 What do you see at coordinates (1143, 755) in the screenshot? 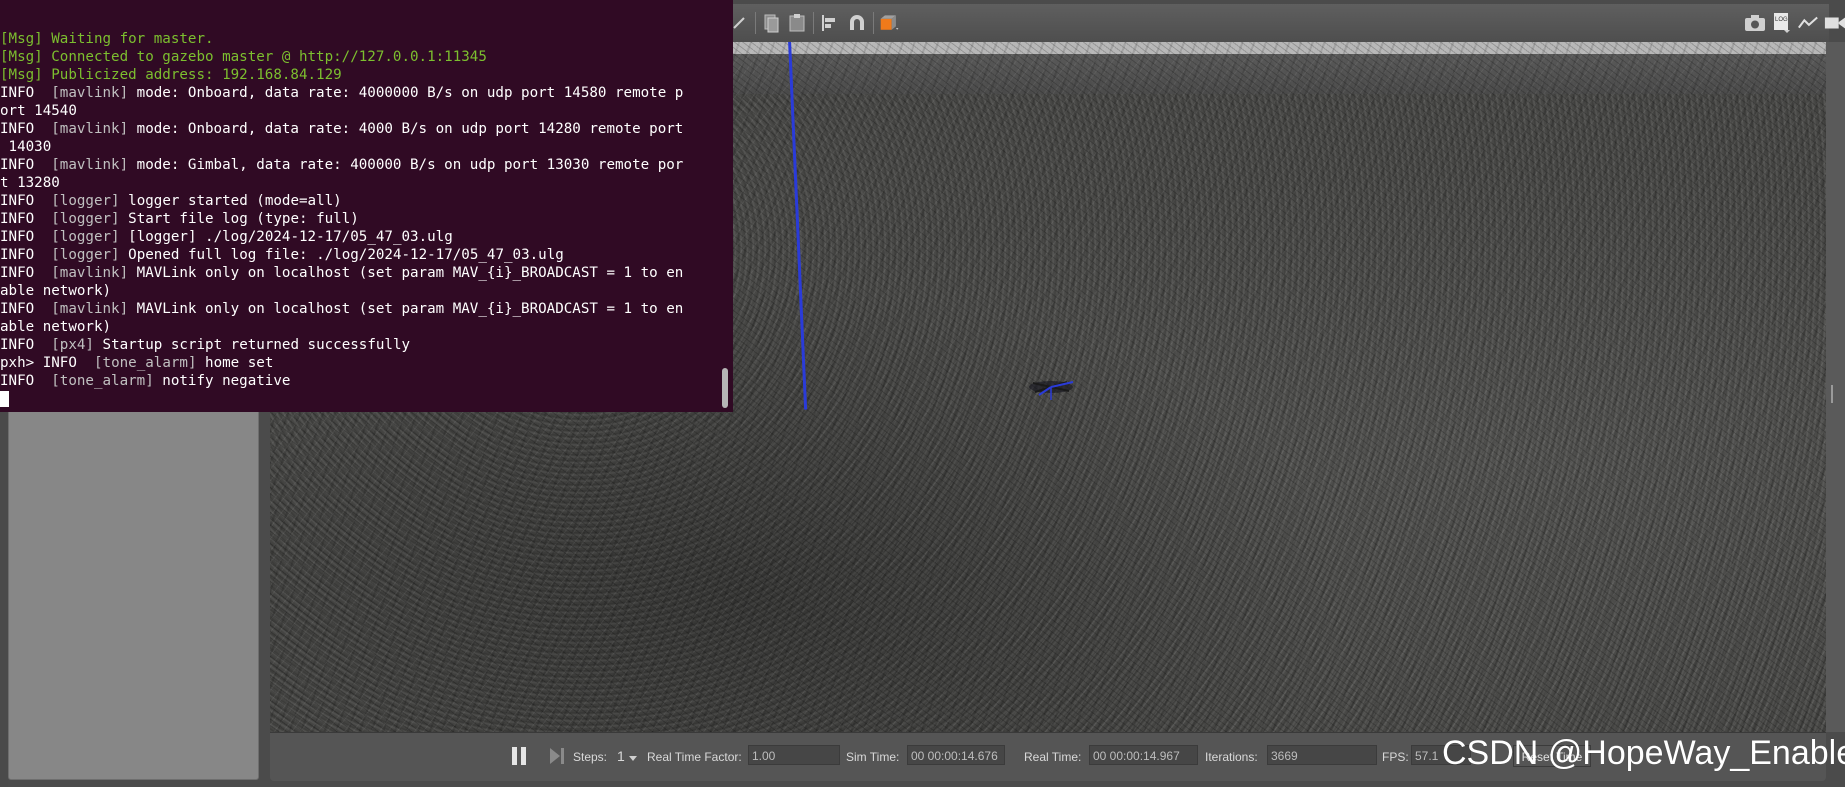
I see `real-time-field: 00 00:00:14.967` at bounding box center [1143, 755].